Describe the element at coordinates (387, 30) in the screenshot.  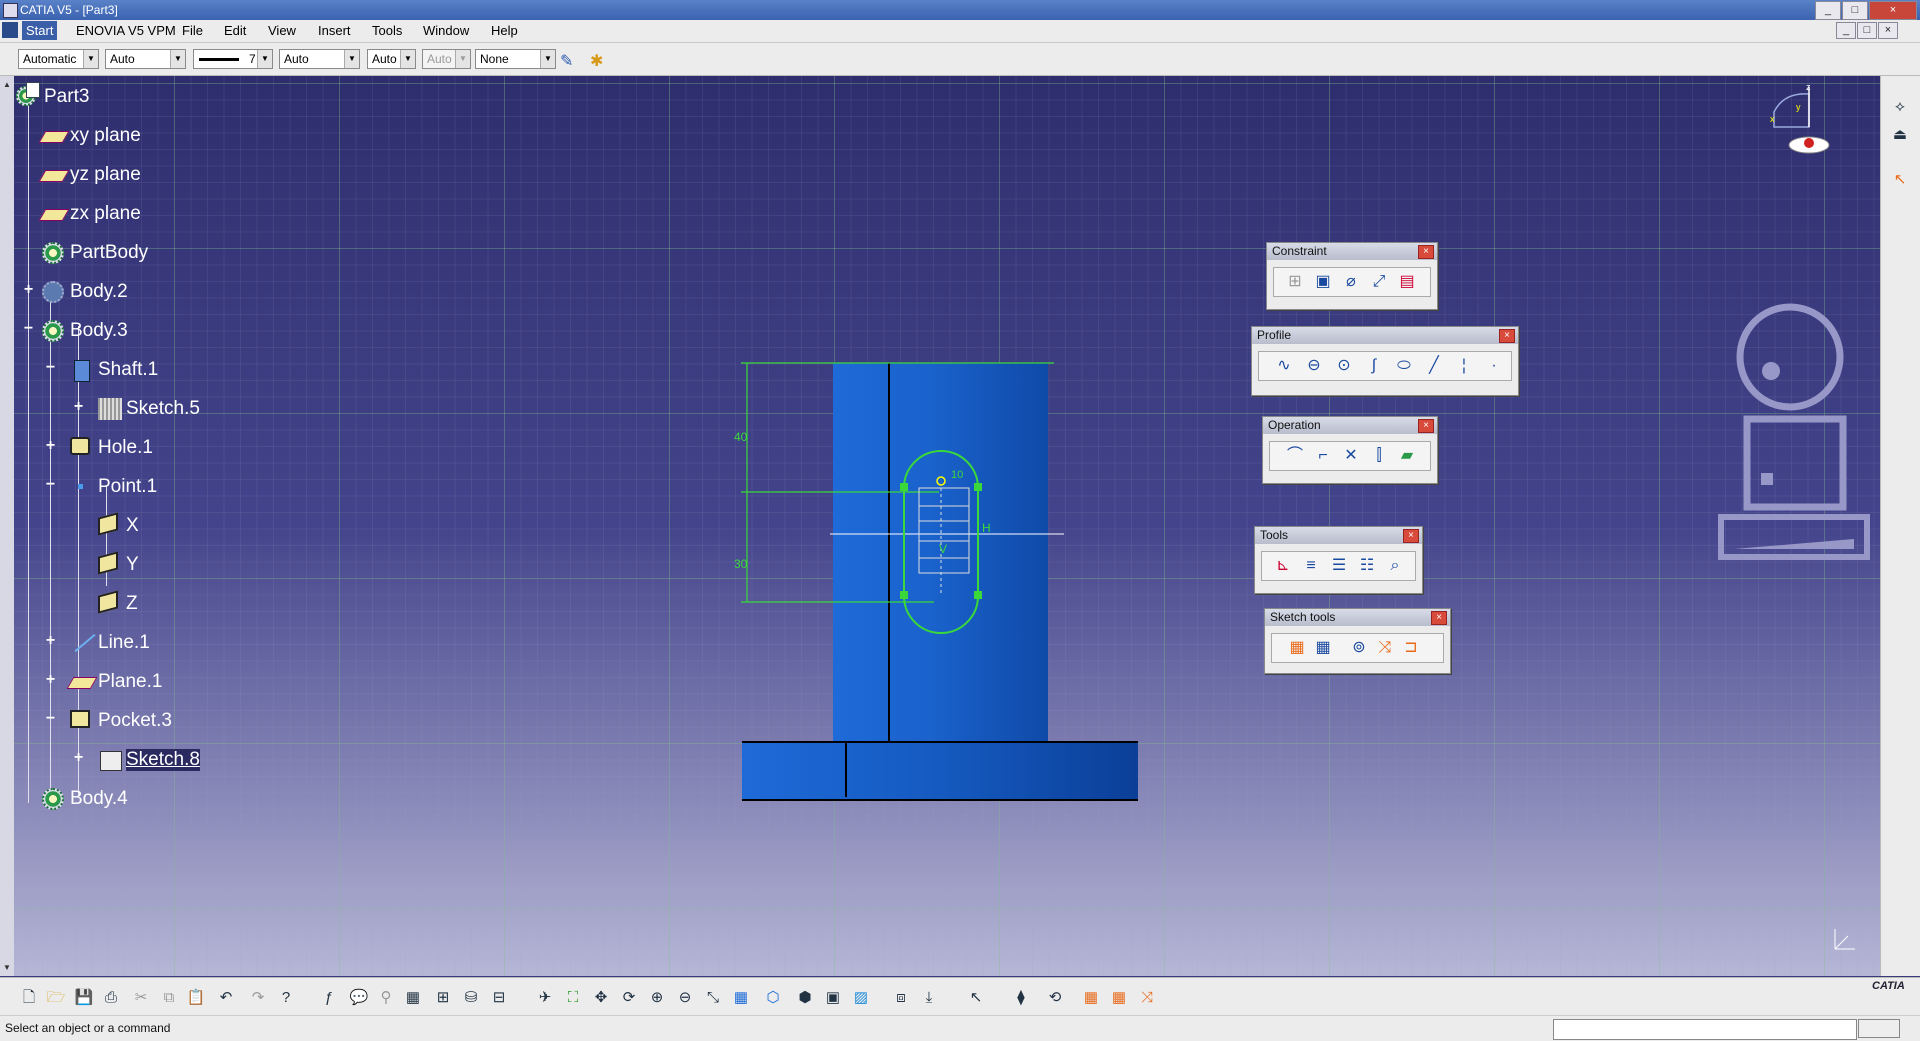
I see `menu-tools: Tools` at that location.